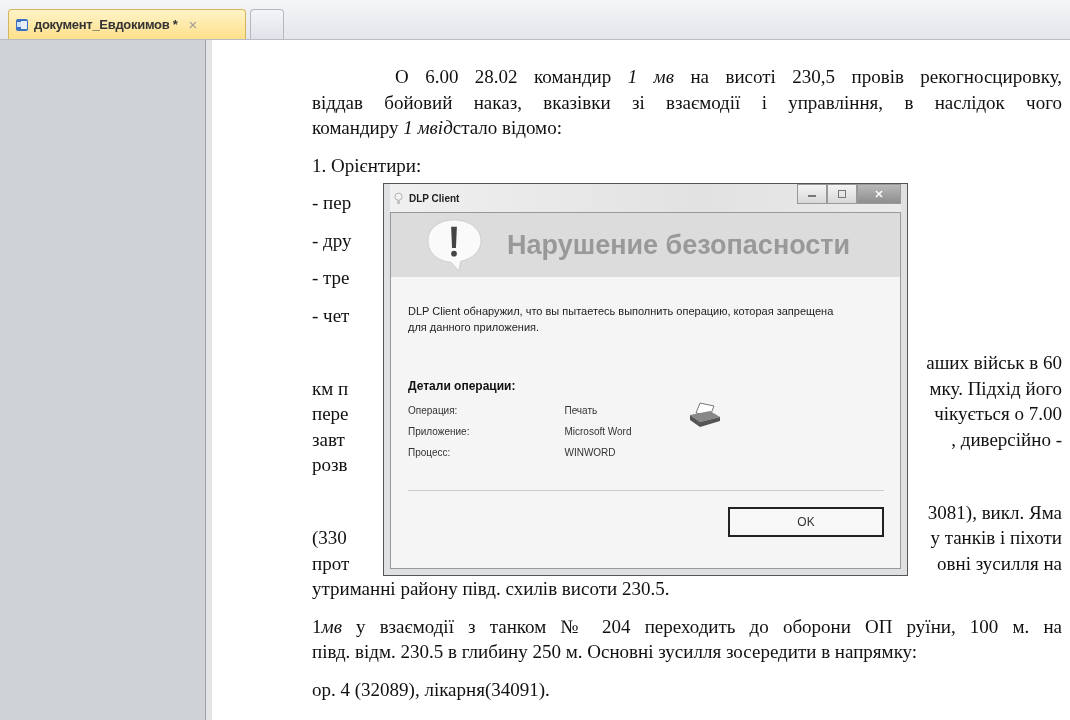 The image size is (1070, 720). I want to click on close-button, so click(879, 194).